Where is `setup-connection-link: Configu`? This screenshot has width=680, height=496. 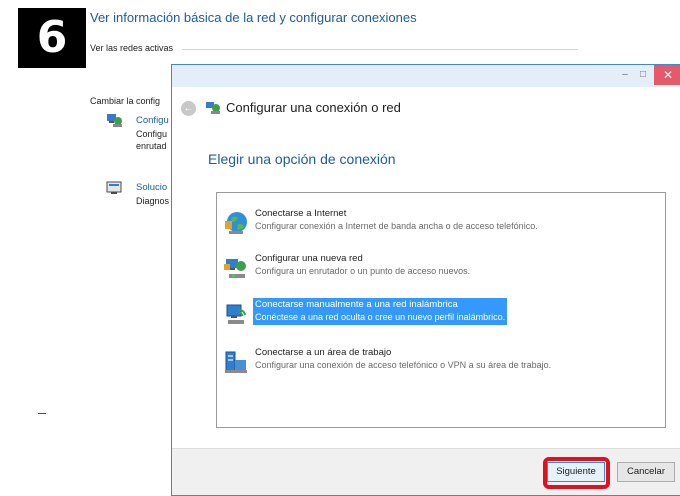 setup-connection-link: Configu is located at coordinates (152, 120).